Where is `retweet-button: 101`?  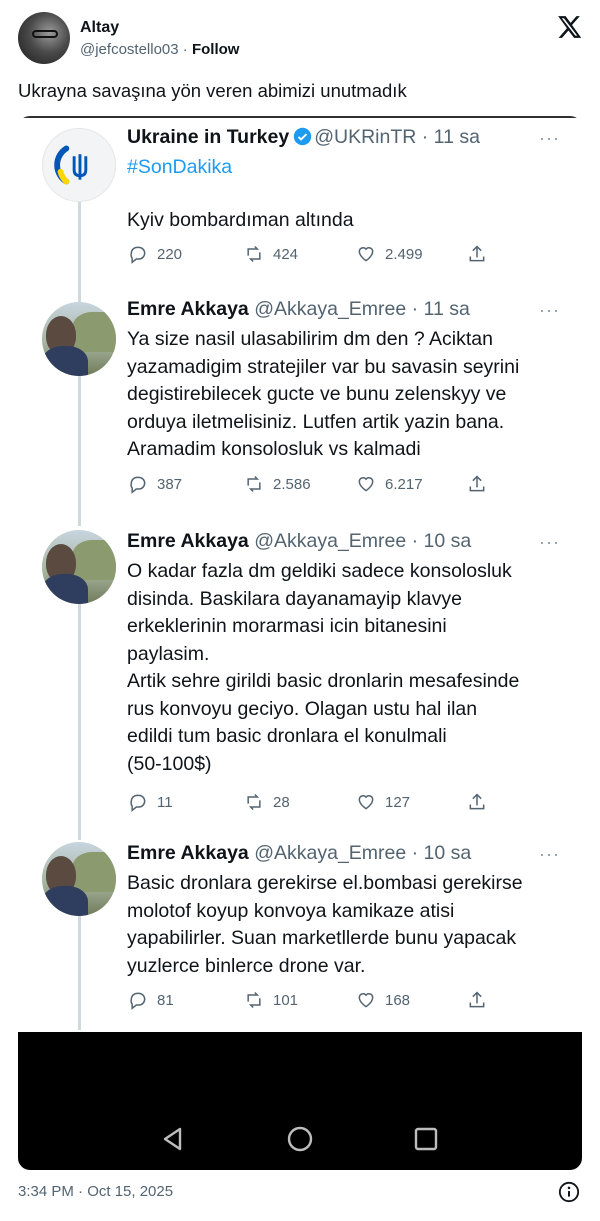
retweet-button: 101 is located at coordinates (271, 1000).